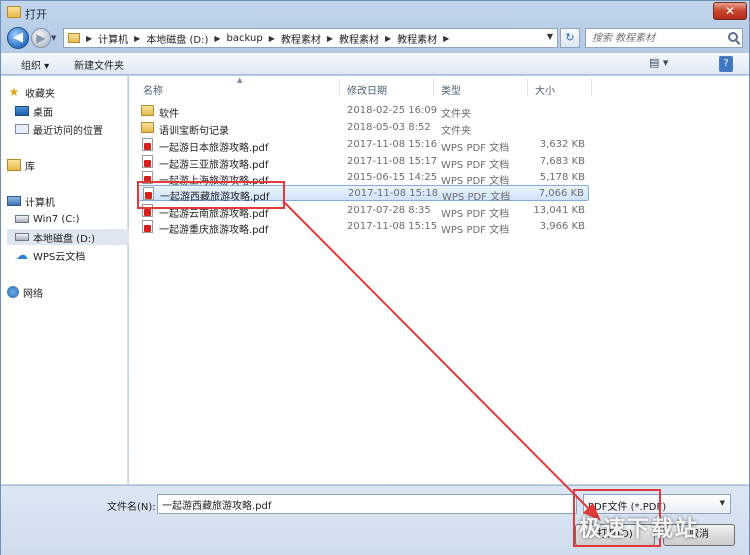 The image size is (750, 555). What do you see at coordinates (240, 80) in the screenshot?
I see `sort-ascending-icon: ▲` at bounding box center [240, 80].